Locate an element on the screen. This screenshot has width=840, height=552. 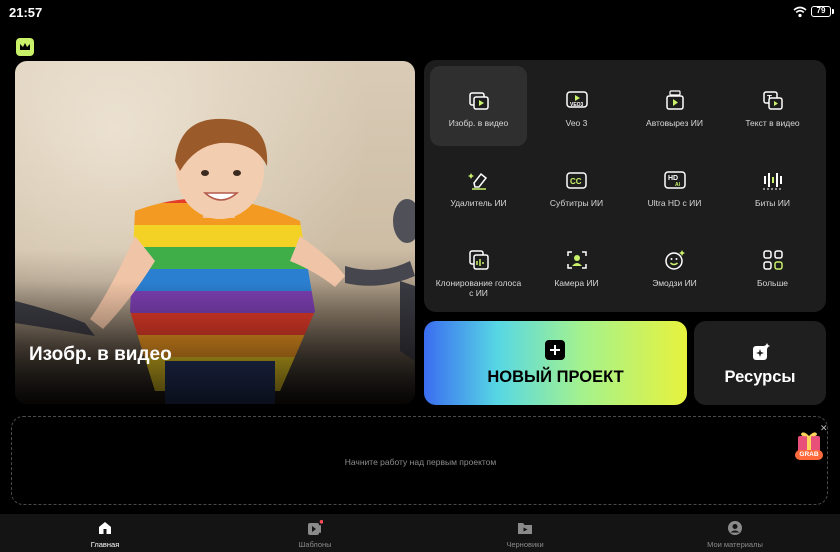
svg-text: HD is located at coordinates (673, 178).